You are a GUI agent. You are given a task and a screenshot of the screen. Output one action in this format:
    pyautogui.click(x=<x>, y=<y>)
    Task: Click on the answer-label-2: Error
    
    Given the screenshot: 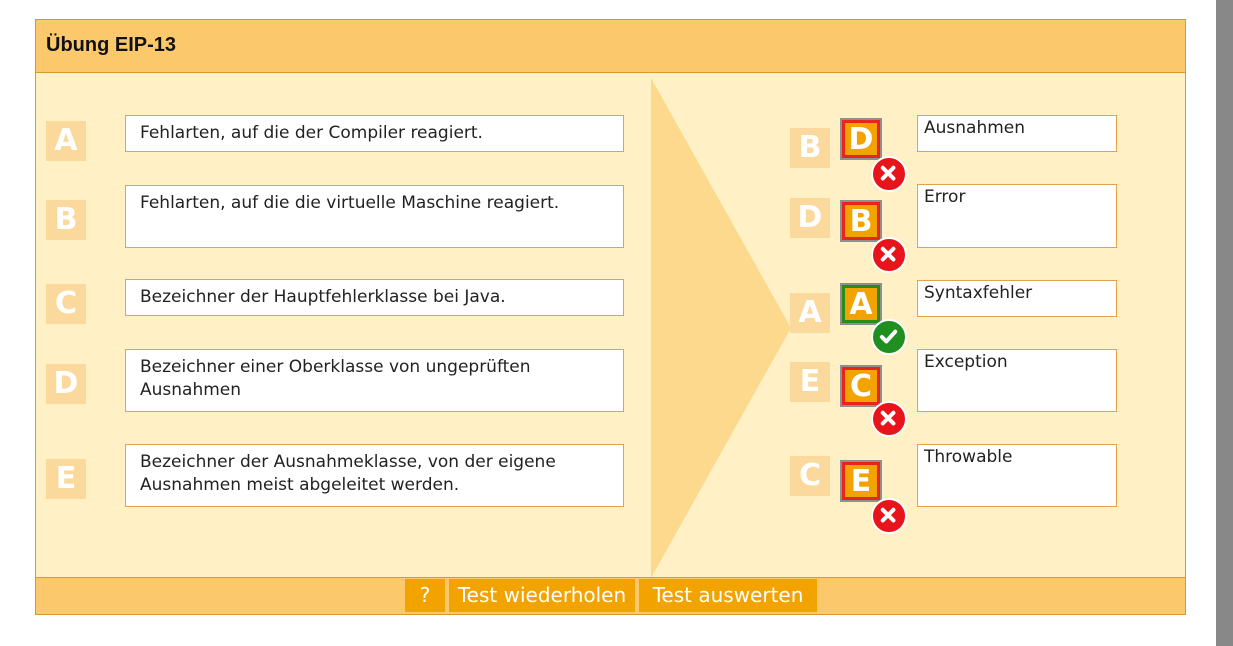 What is the action you would take?
    pyautogui.click(x=1017, y=216)
    